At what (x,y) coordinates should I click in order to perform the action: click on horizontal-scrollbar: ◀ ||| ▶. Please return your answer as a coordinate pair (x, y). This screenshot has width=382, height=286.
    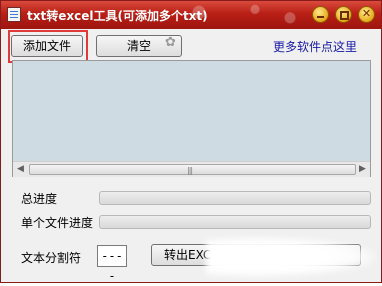
    Looking at the image, I should click on (191, 169).